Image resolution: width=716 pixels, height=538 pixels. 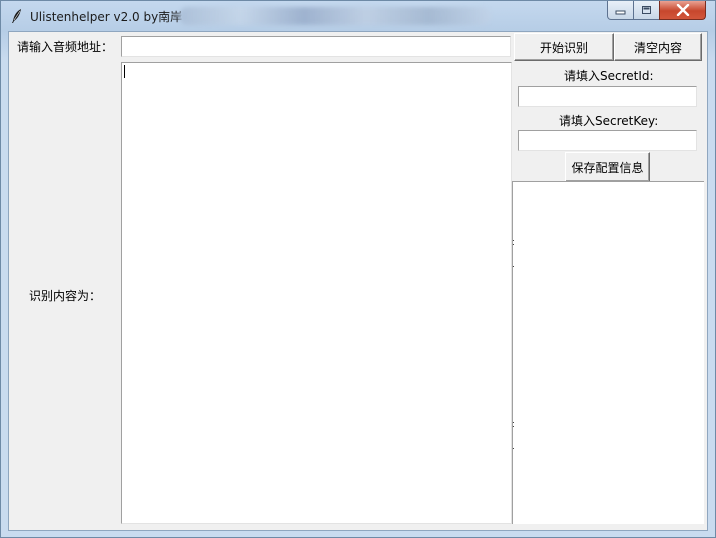 I want to click on maximize-button, so click(x=646, y=10).